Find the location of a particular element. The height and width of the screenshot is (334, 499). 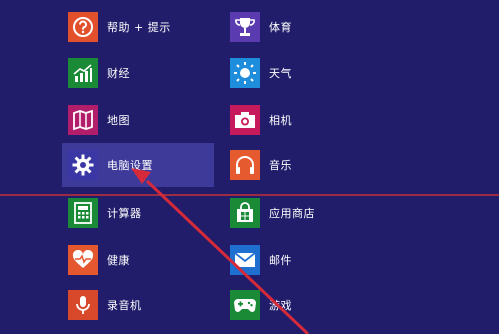

help-icon is located at coordinates (83, 27).